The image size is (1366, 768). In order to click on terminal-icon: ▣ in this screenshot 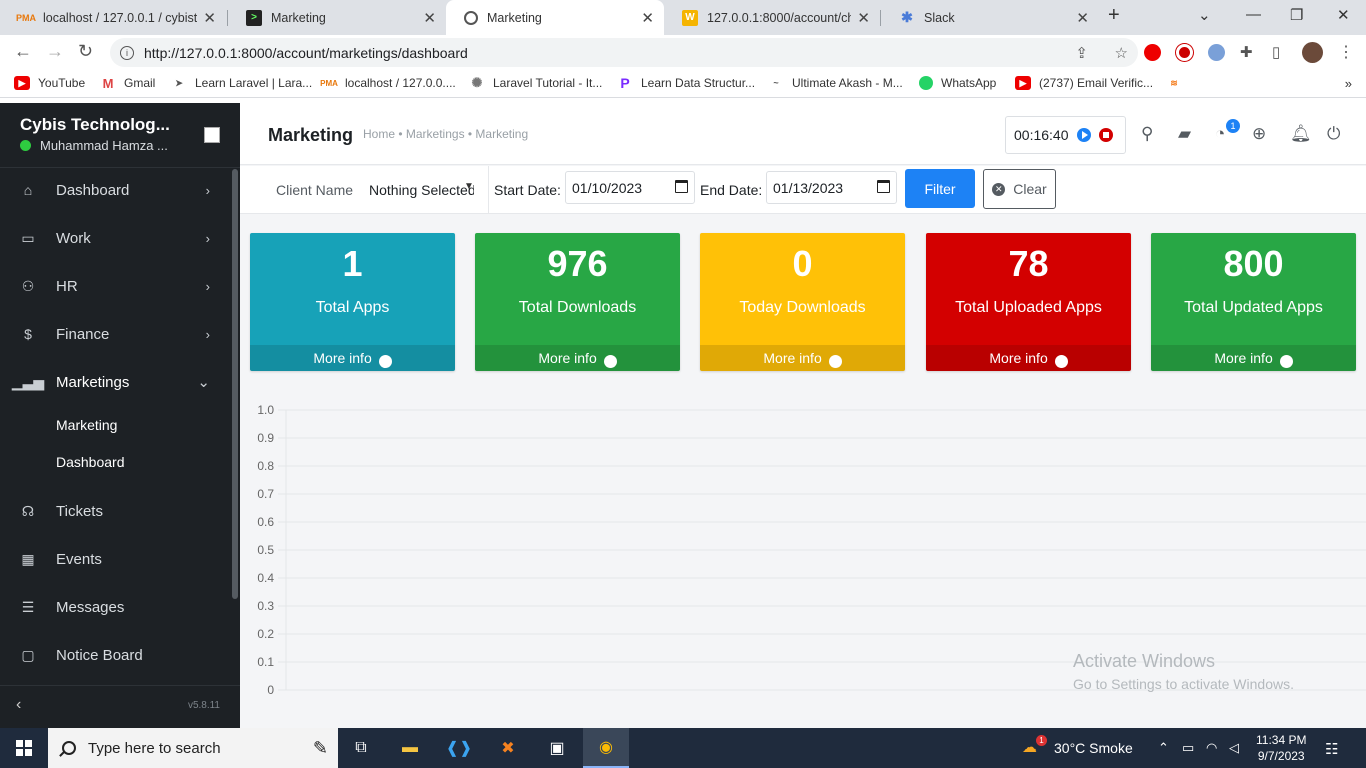, I will do `click(557, 748)`.